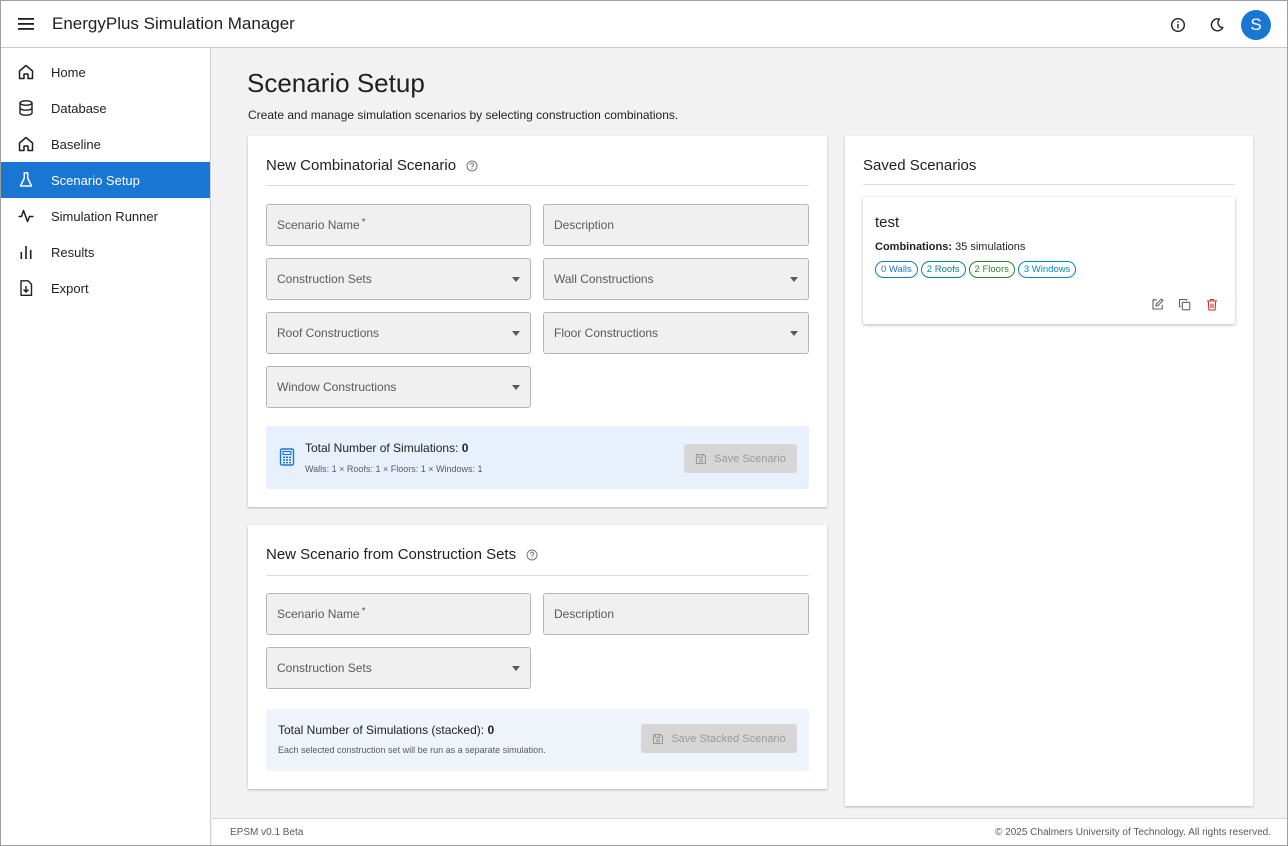 Image resolution: width=1288 pixels, height=846 pixels. I want to click on total-simulations: Total Number of Simulations: 0, so click(386, 448).